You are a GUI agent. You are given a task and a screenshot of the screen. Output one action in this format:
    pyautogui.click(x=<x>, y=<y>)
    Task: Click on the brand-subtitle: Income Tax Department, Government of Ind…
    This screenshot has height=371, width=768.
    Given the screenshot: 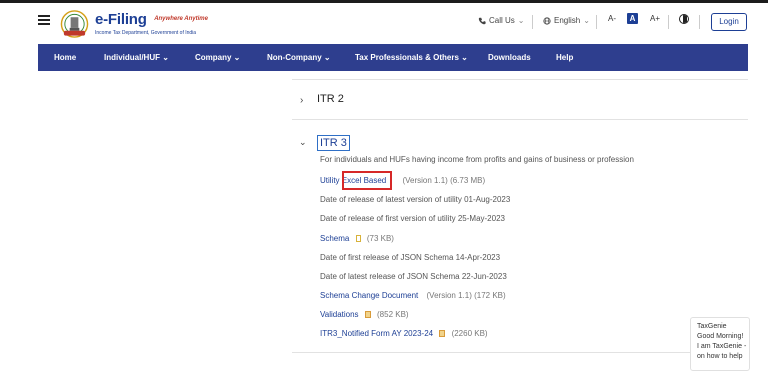 What is the action you would take?
    pyautogui.click(x=146, y=33)
    